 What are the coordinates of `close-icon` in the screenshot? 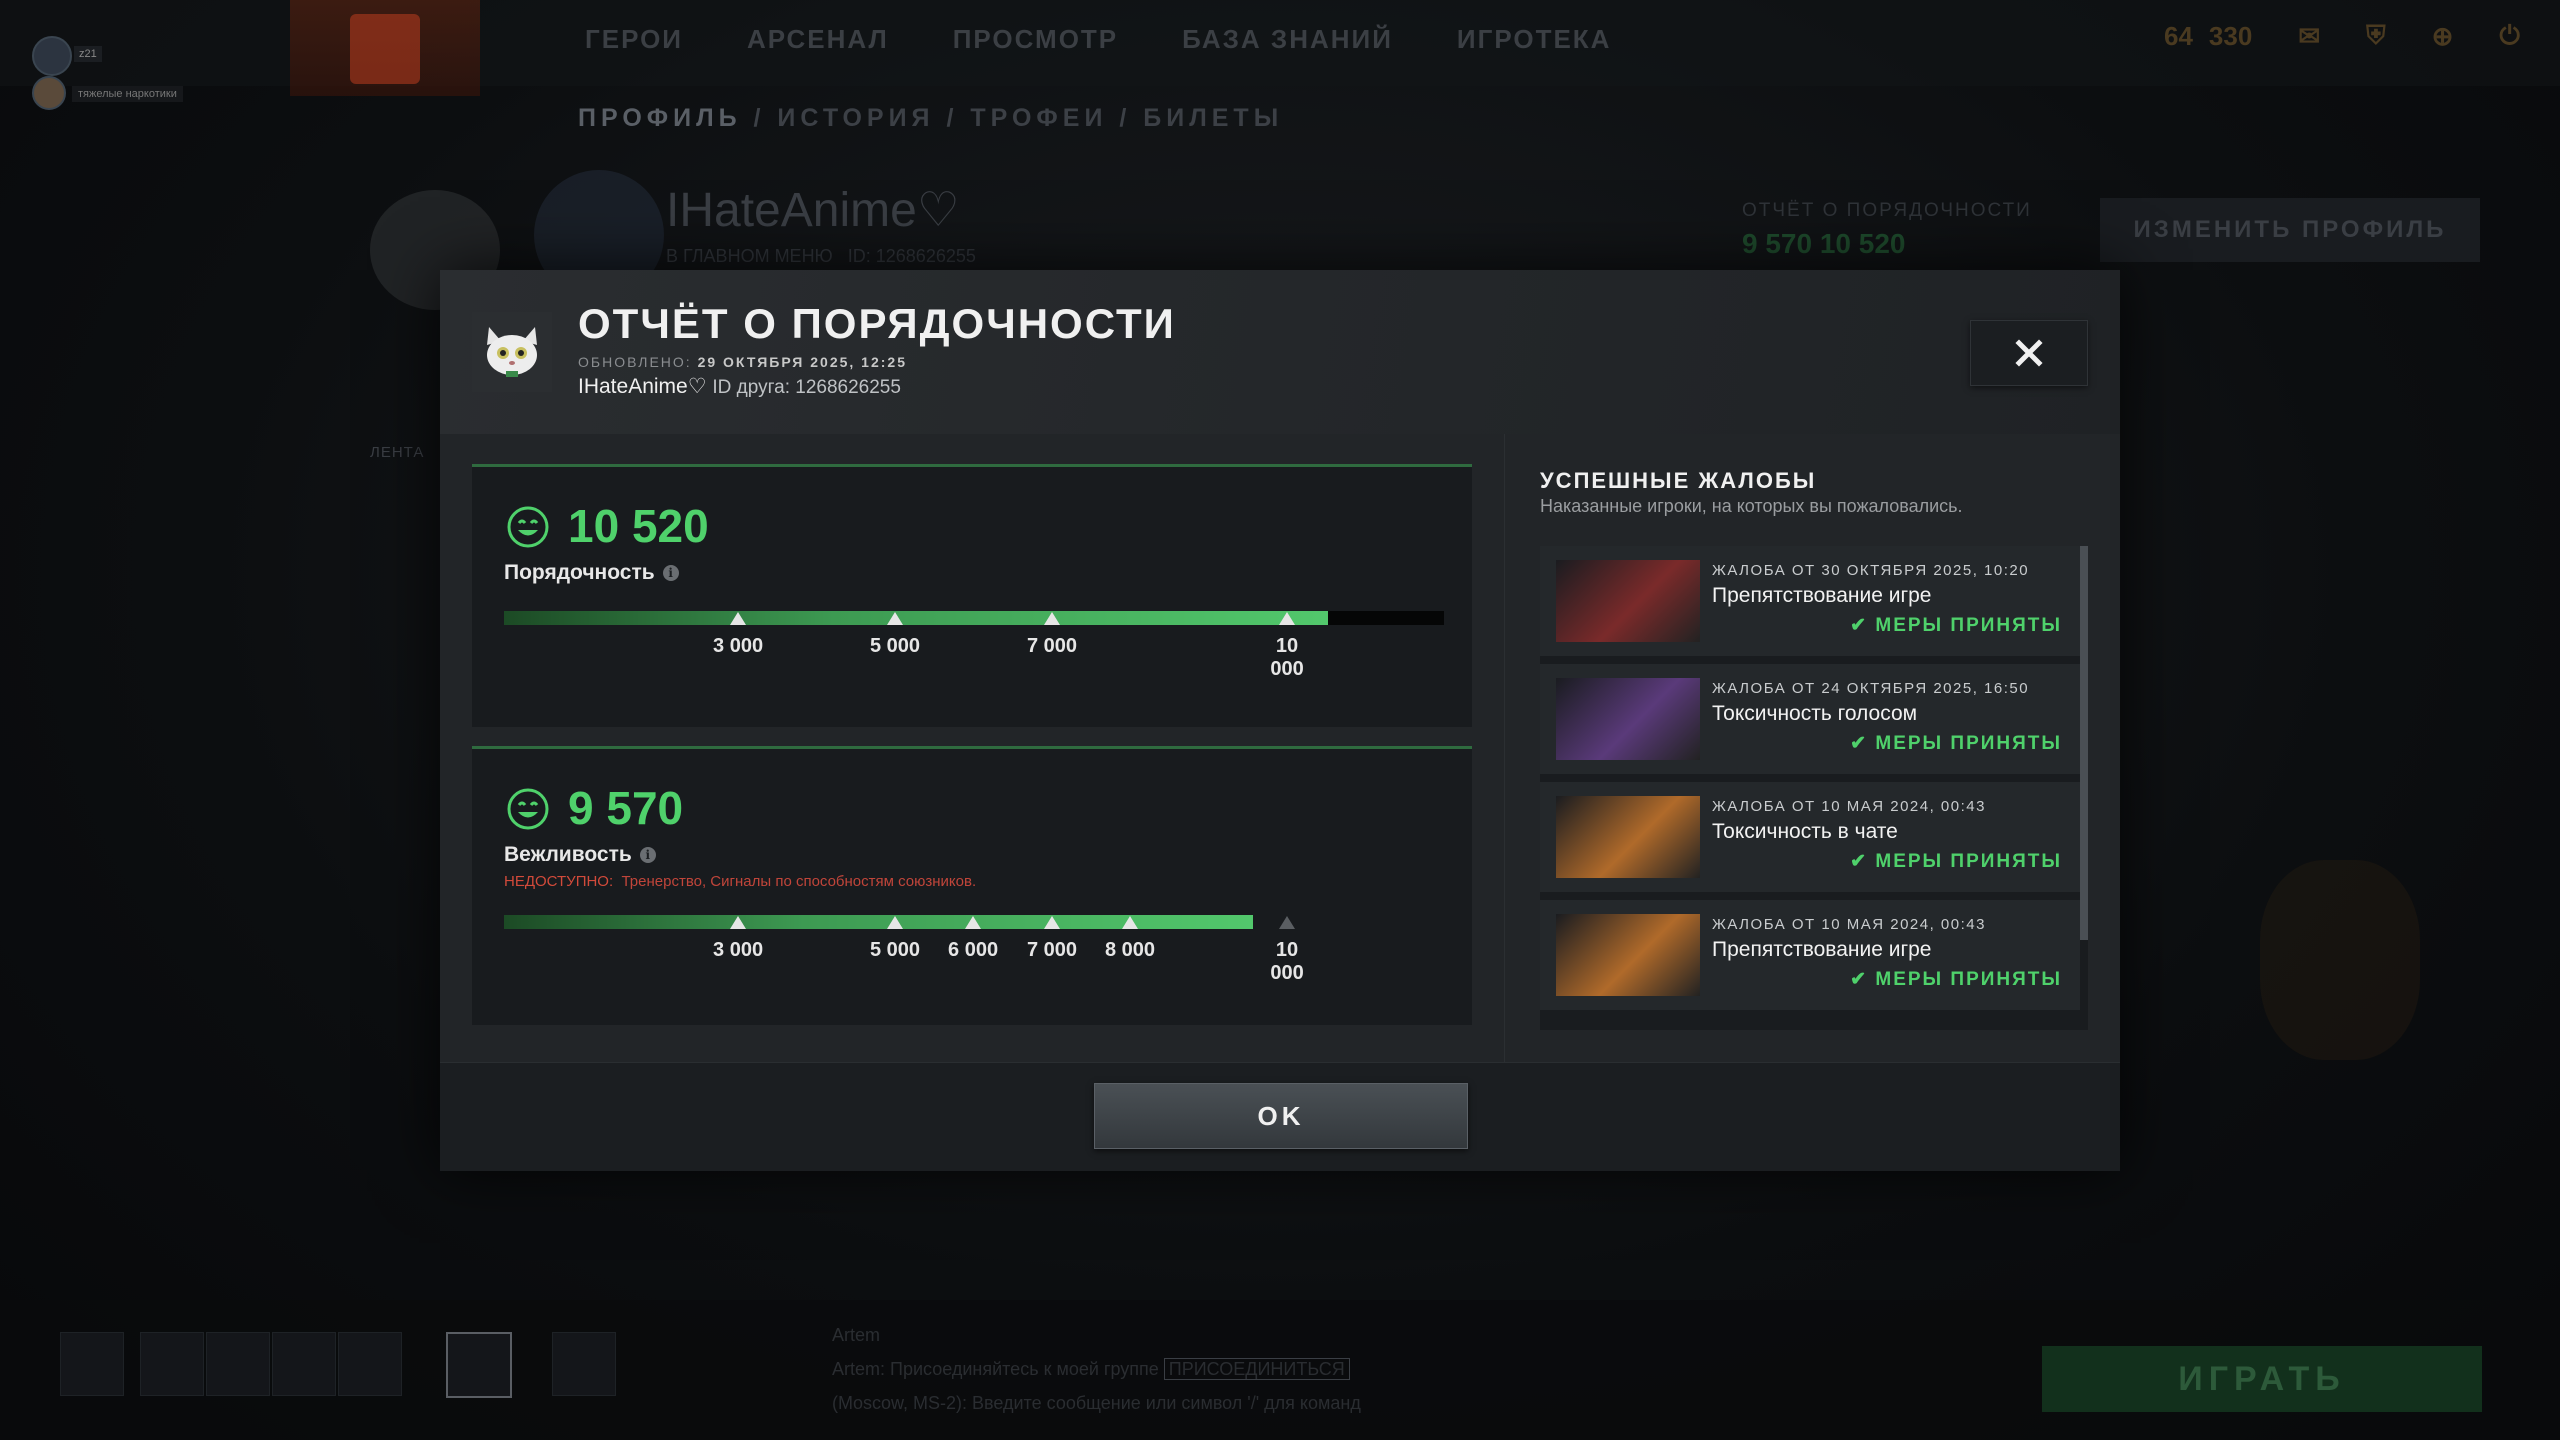 It's located at (2029, 353).